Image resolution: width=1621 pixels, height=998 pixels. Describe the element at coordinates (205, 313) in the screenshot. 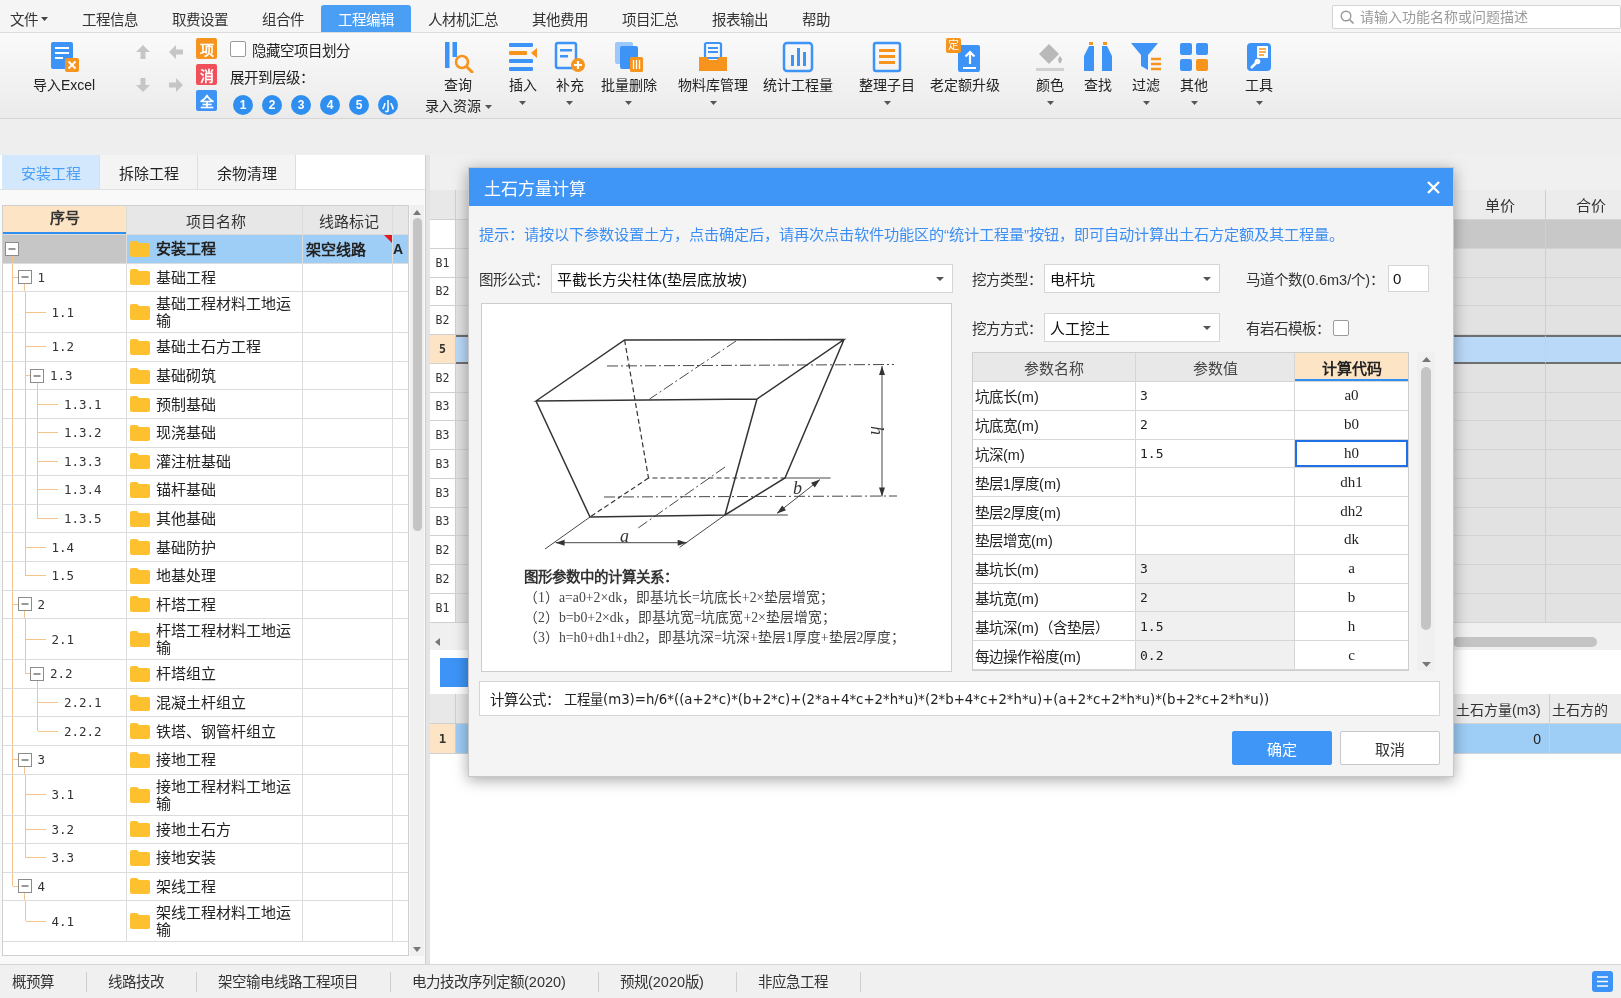

I see `tree-row: 1.1 基础工程材料工地运输` at that location.